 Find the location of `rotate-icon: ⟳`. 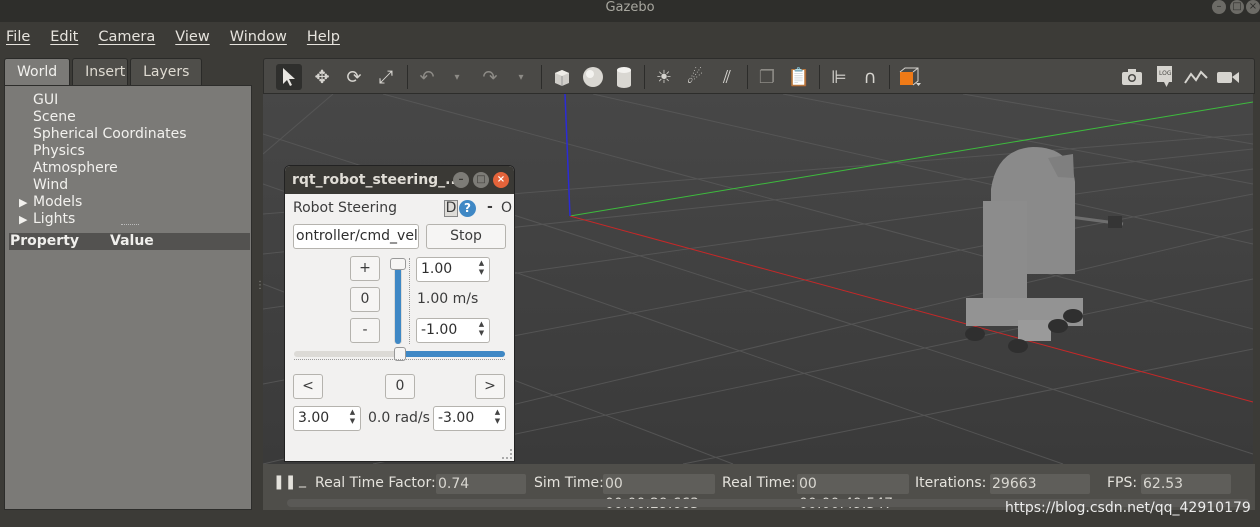

rotate-icon: ⟳ is located at coordinates (354, 77).